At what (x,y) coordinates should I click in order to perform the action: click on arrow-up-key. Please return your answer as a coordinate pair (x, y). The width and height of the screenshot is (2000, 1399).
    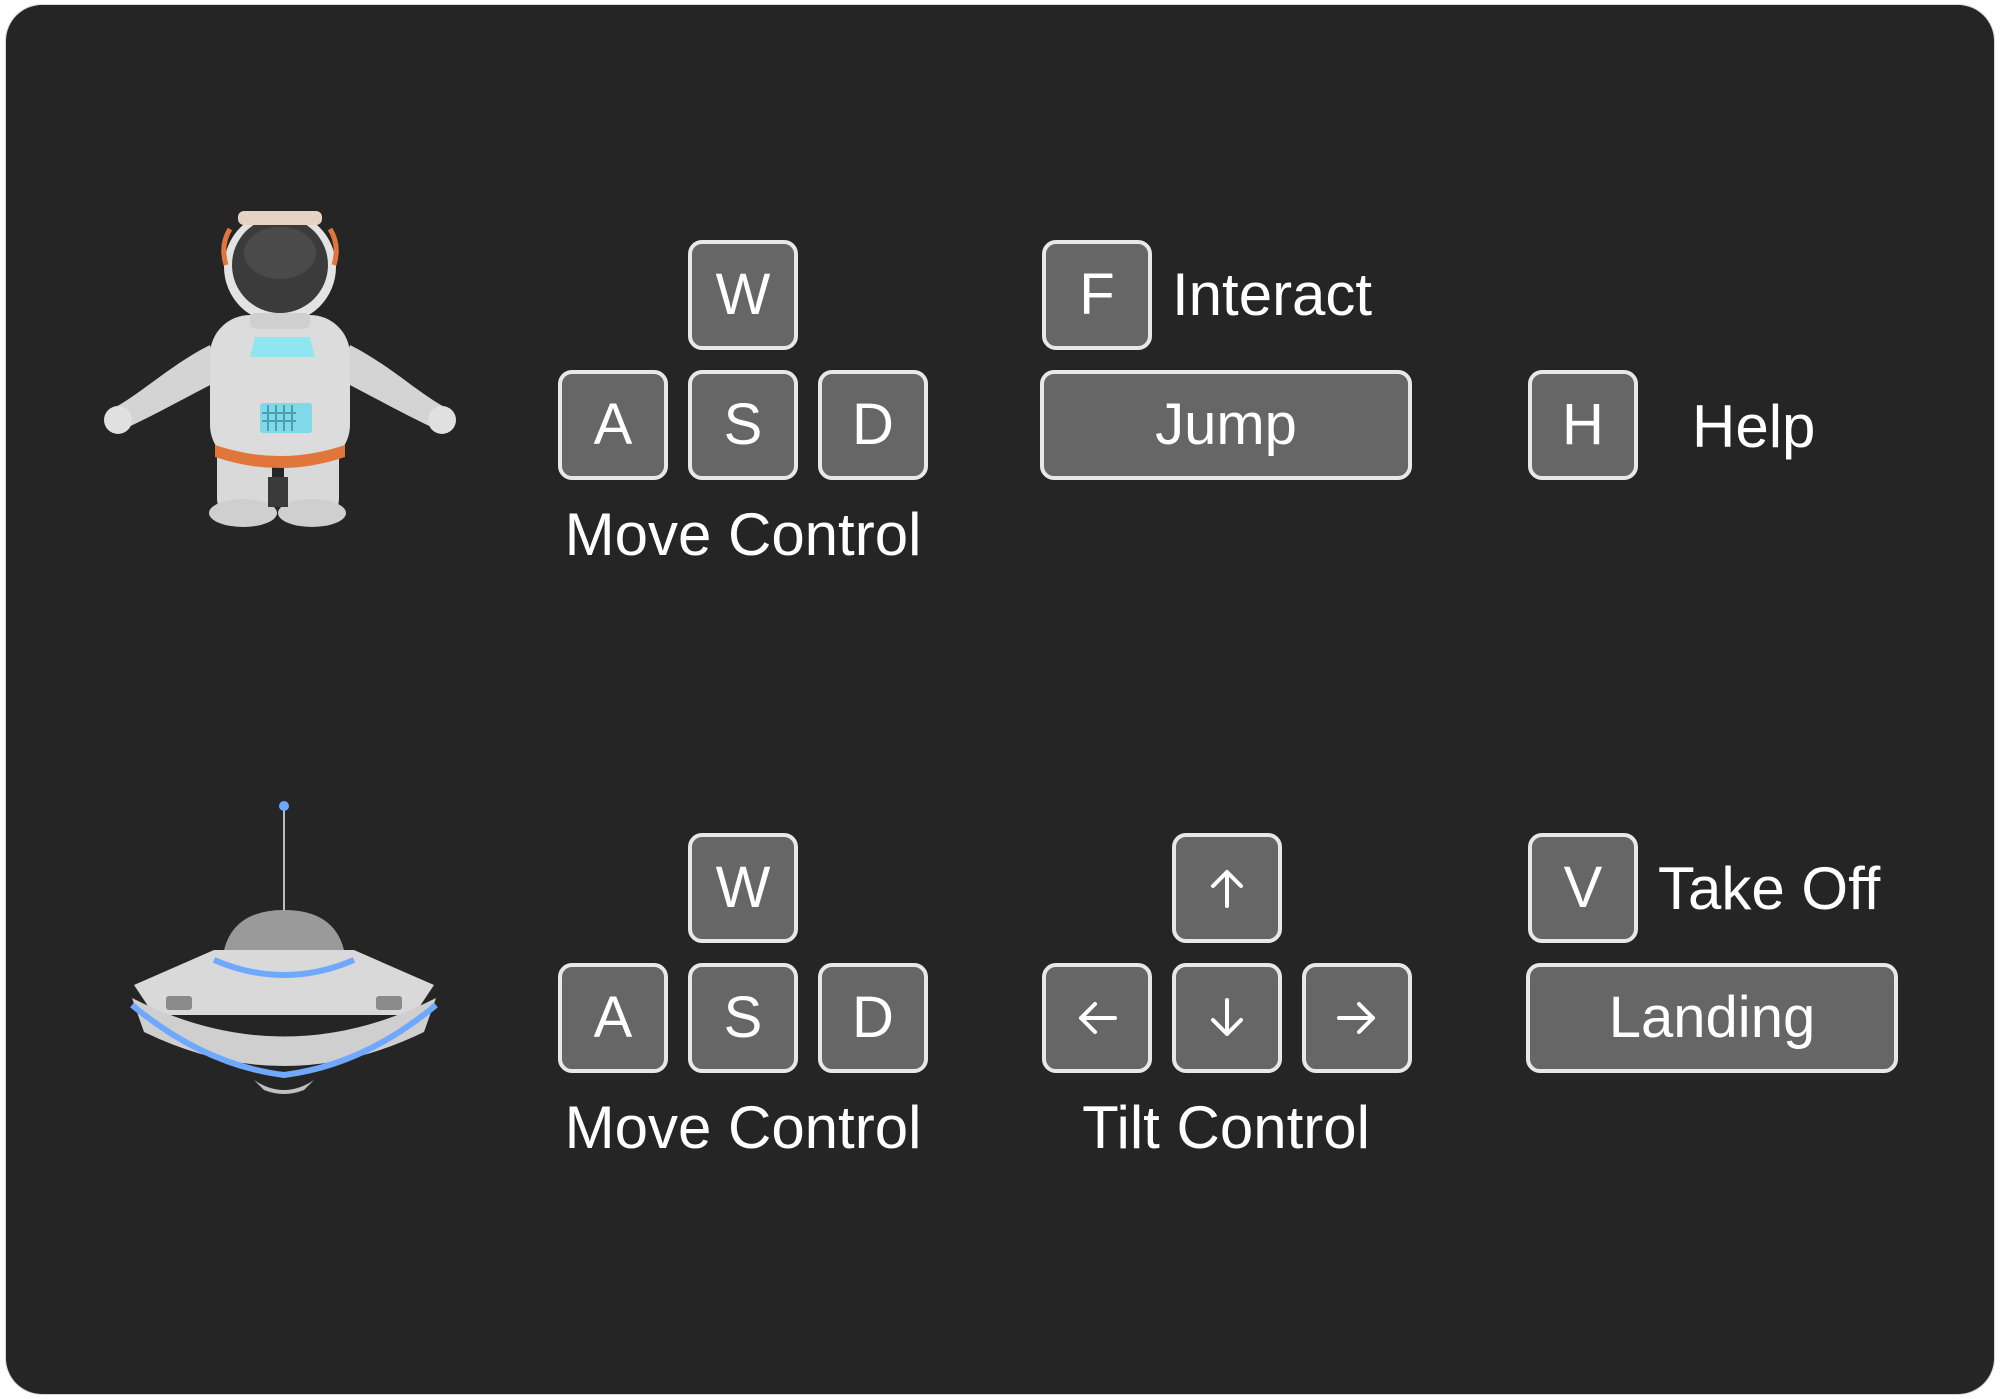
    Looking at the image, I should click on (1227, 888).